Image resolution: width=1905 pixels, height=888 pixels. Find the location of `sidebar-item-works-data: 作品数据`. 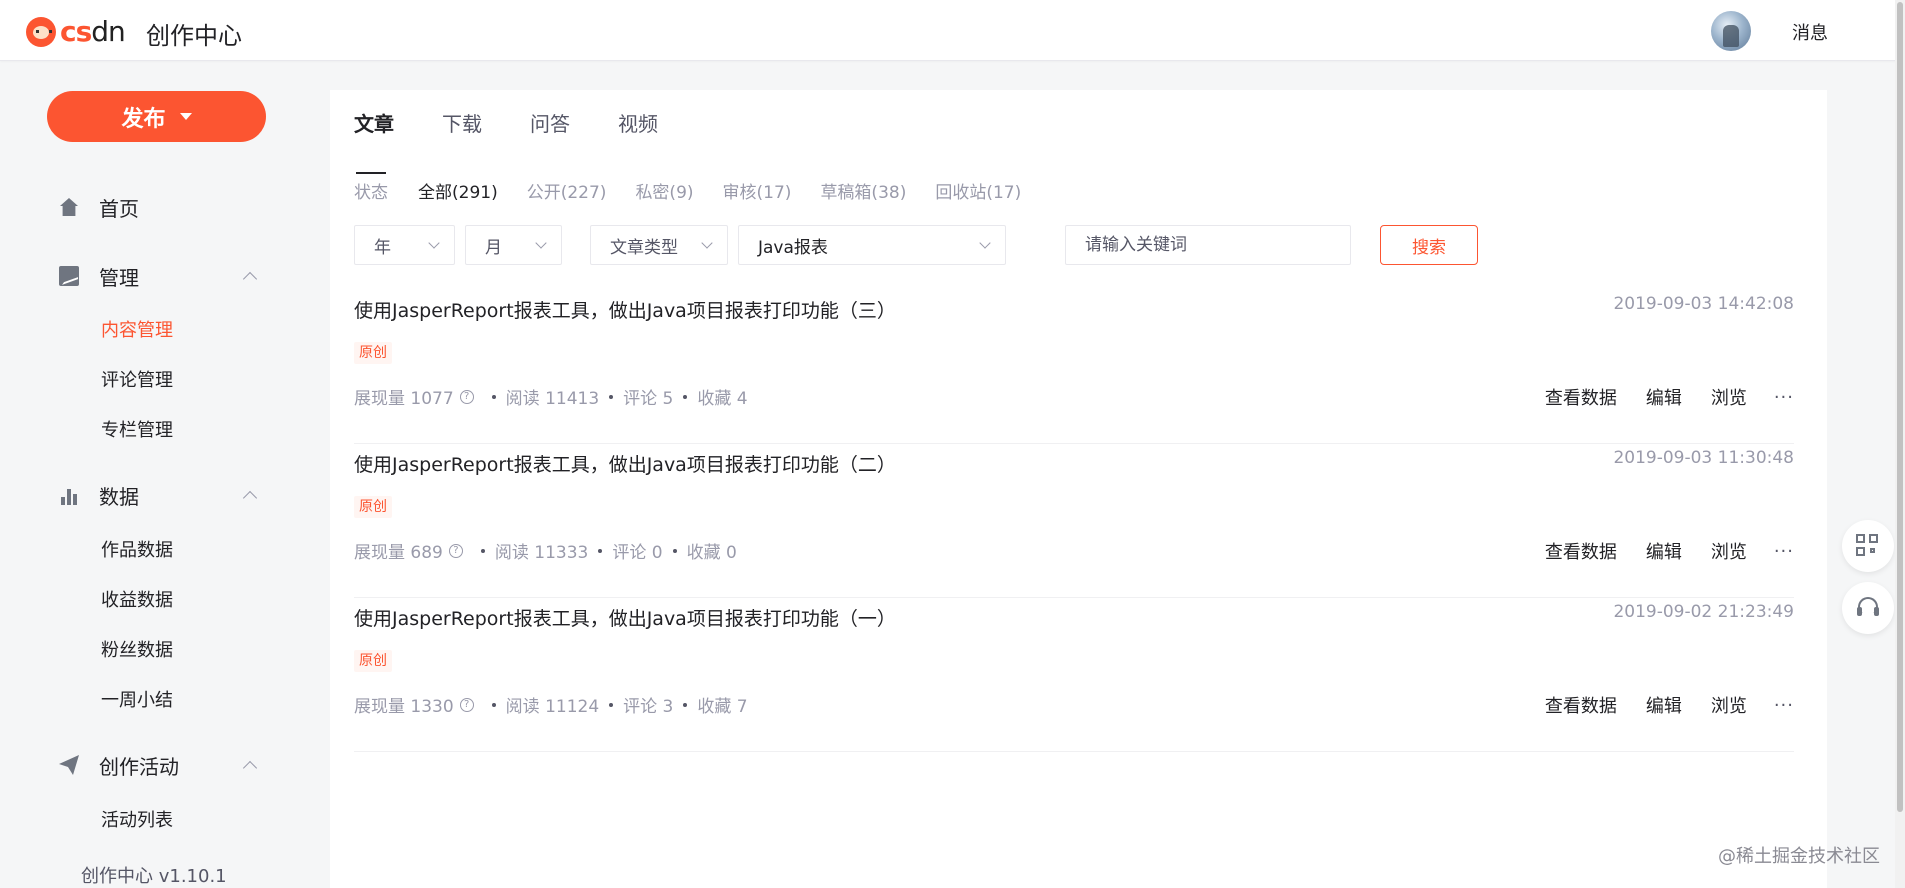

sidebar-item-works-data: 作品数据 is located at coordinates (137, 549).